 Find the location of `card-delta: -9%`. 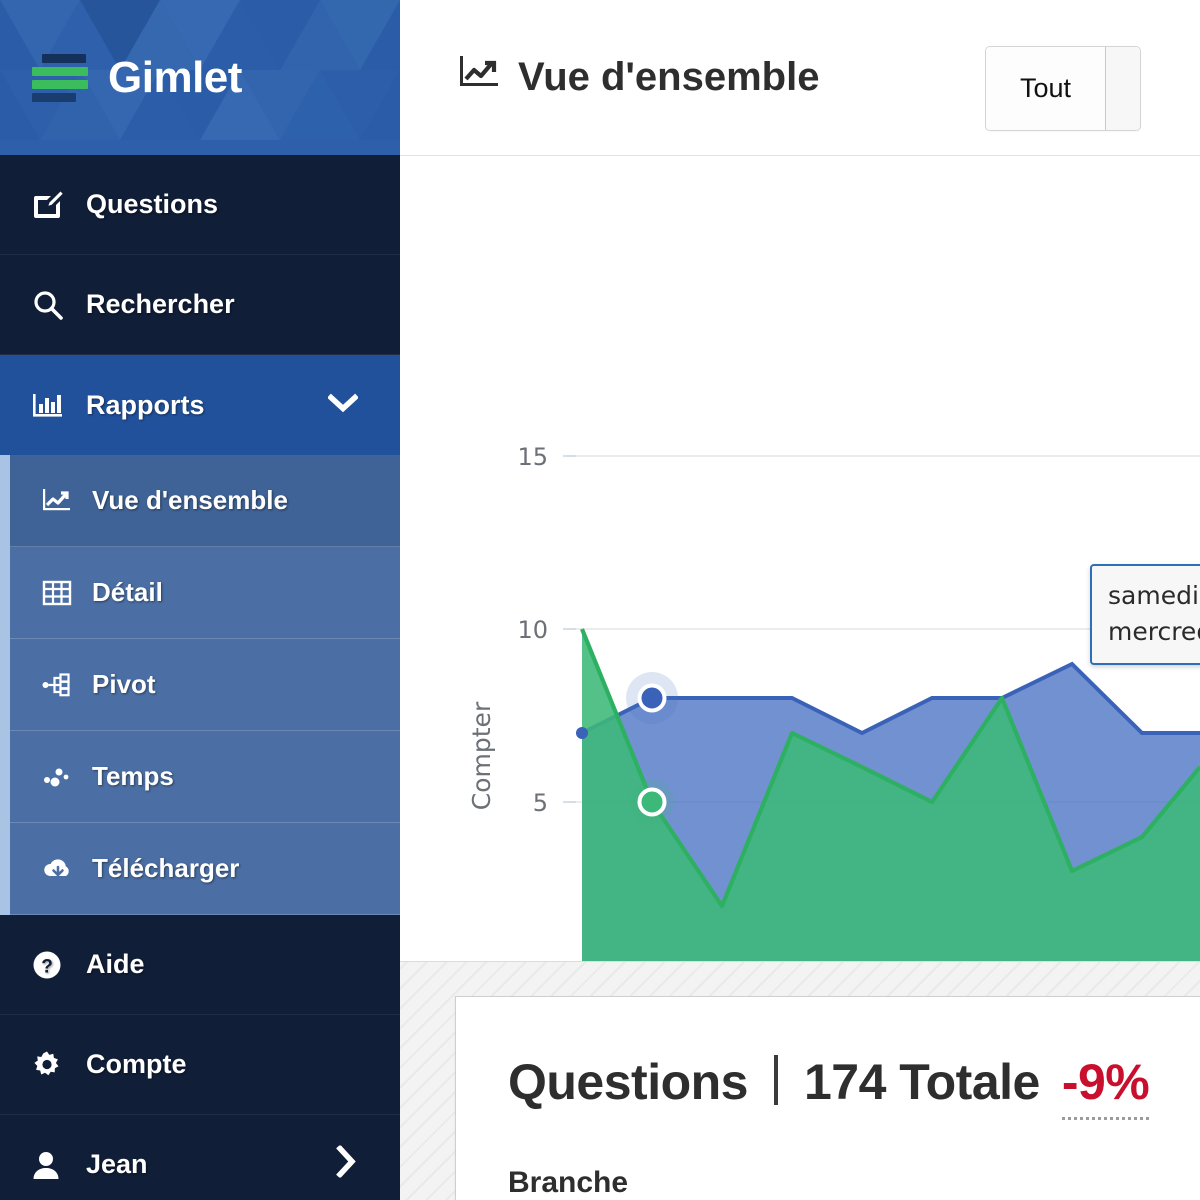

card-delta: -9% is located at coordinates (1105, 1086).